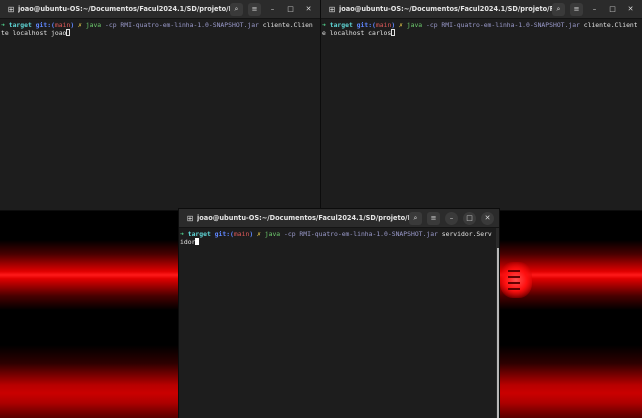  What do you see at coordinates (498, 333) in the screenshot?
I see `scrollbar-thumb` at bounding box center [498, 333].